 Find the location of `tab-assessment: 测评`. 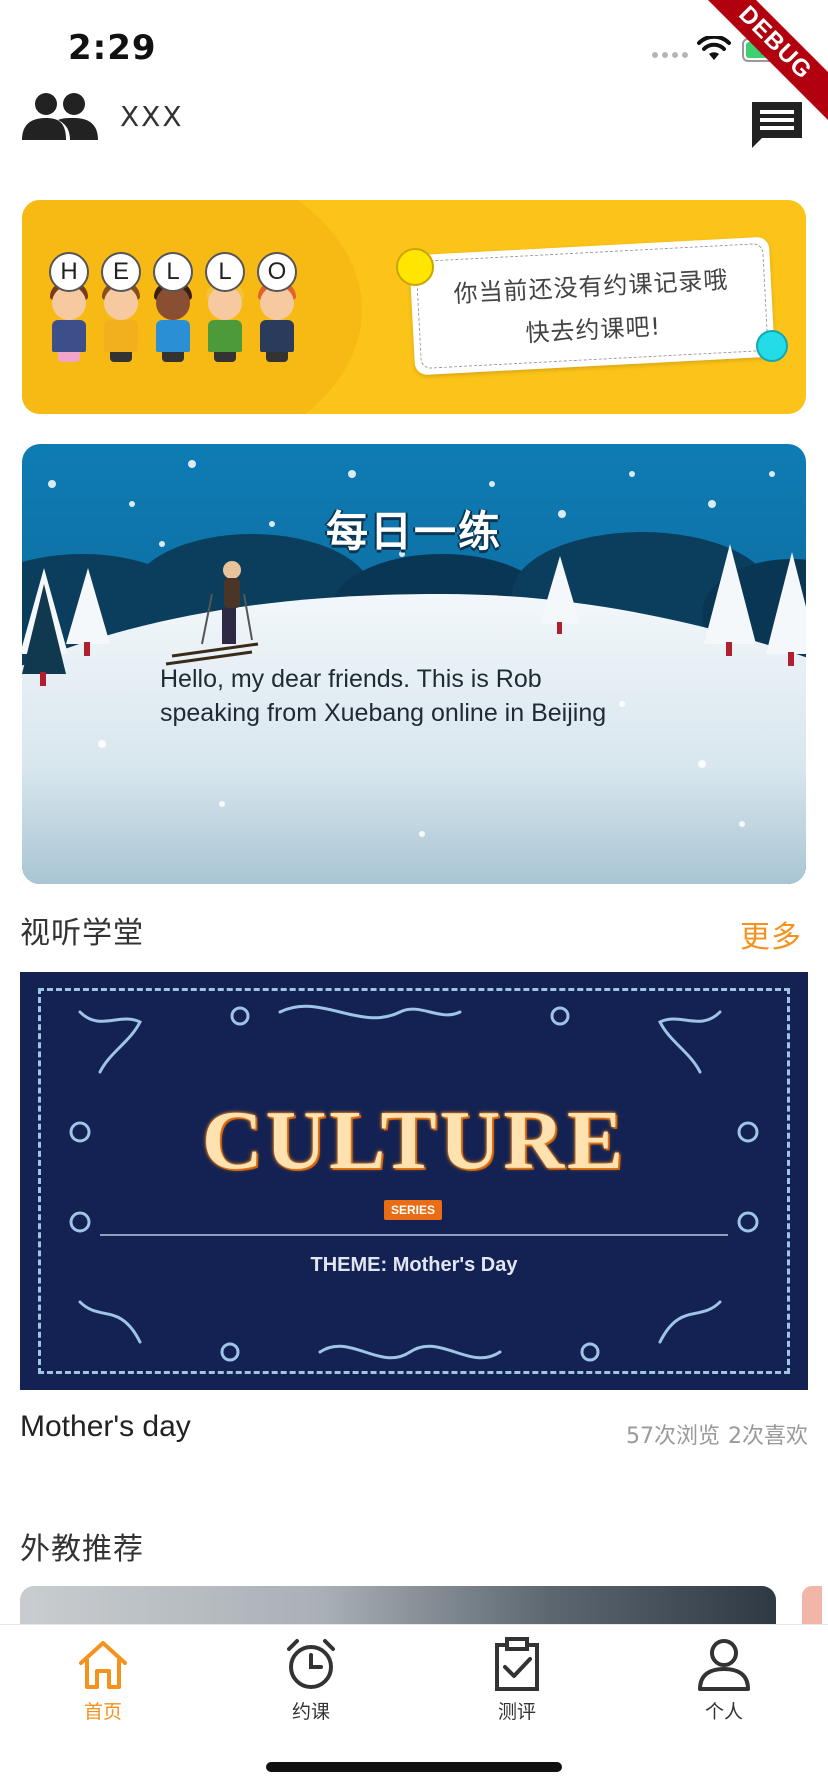

tab-assessment: 测评 is located at coordinates (517, 1680).